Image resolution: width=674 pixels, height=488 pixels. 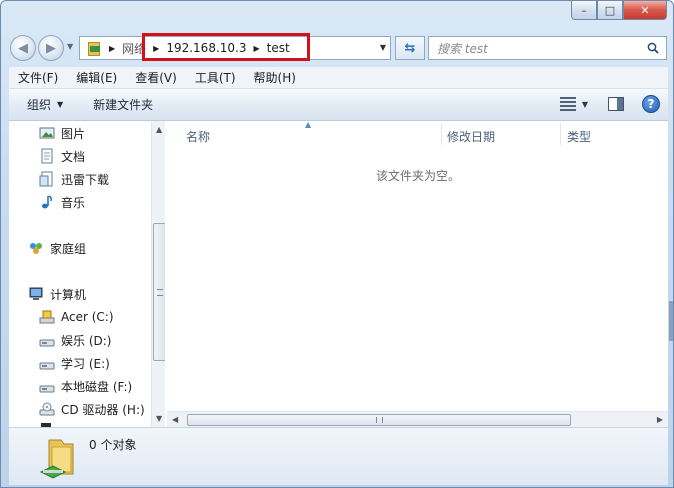 I want to click on menu-bar: 文件(F) 编辑(E) 查看(V) 工具(T) 帮助(H), so click(x=338, y=78).